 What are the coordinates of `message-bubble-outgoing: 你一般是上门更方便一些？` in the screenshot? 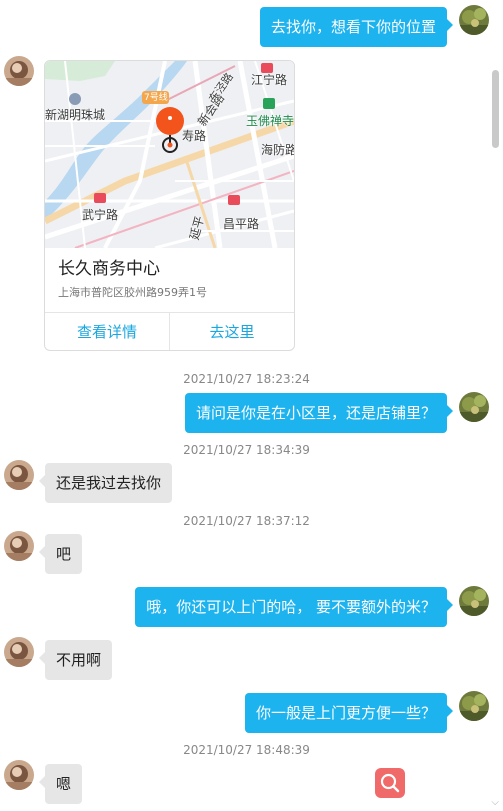 It's located at (349, 713).